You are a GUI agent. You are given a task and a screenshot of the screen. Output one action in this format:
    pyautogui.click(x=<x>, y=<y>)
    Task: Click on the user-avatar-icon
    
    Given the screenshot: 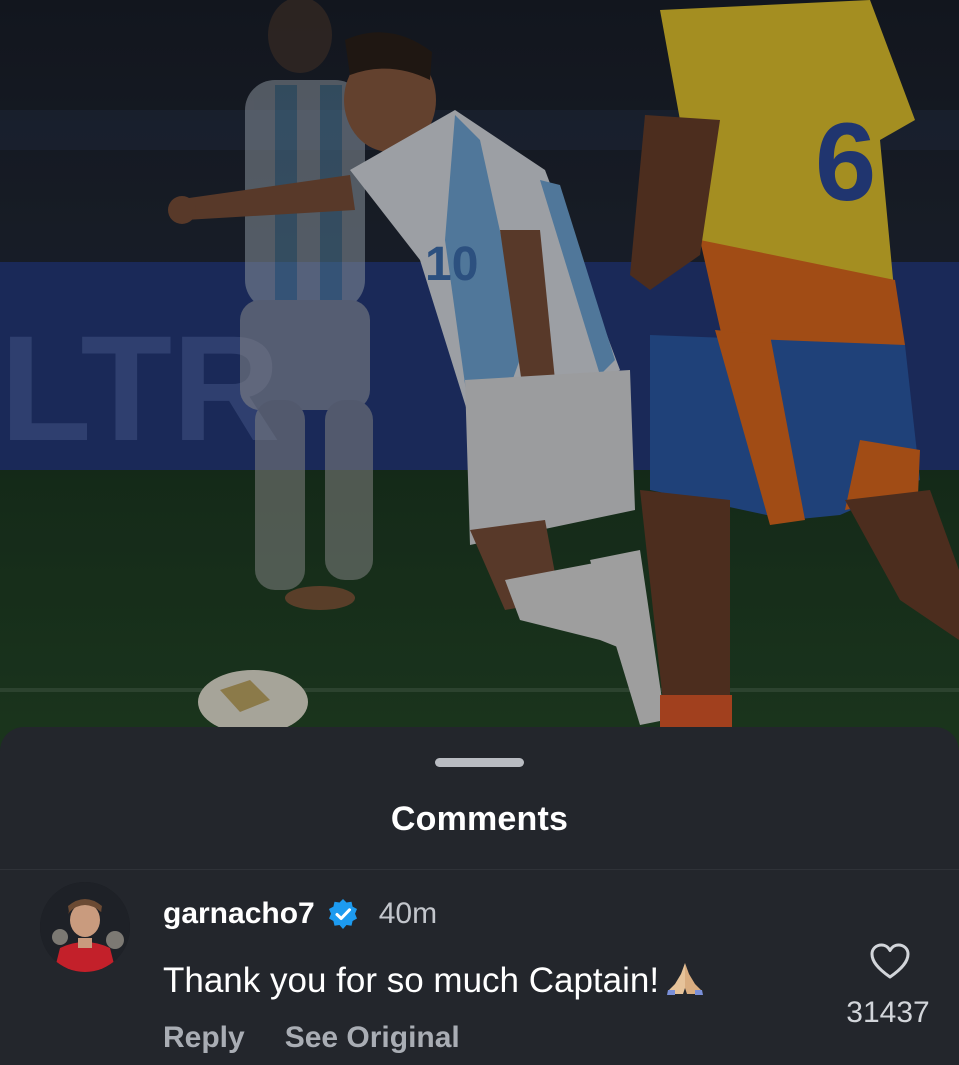 What is the action you would take?
    pyautogui.click(x=85, y=927)
    